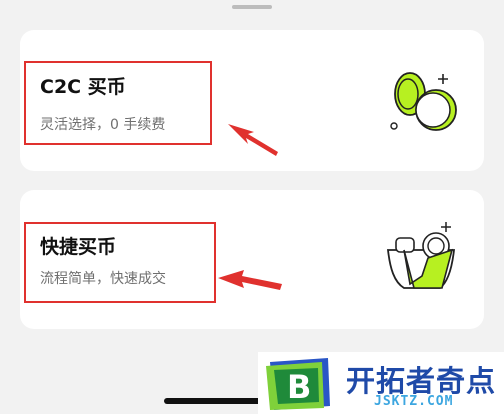 The image size is (504, 414). What do you see at coordinates (414, 401) in the screenshot?
I see `watermark-domain: JSKTZ.COM` at bounding box center [414, 401].